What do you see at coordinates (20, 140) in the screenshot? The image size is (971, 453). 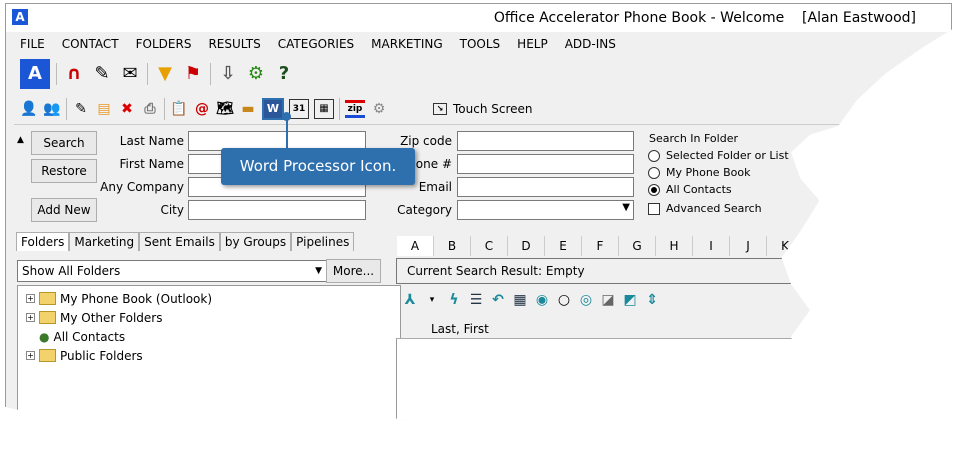 I see `collapse-icon: ▲` at bounding box center [20, 140].